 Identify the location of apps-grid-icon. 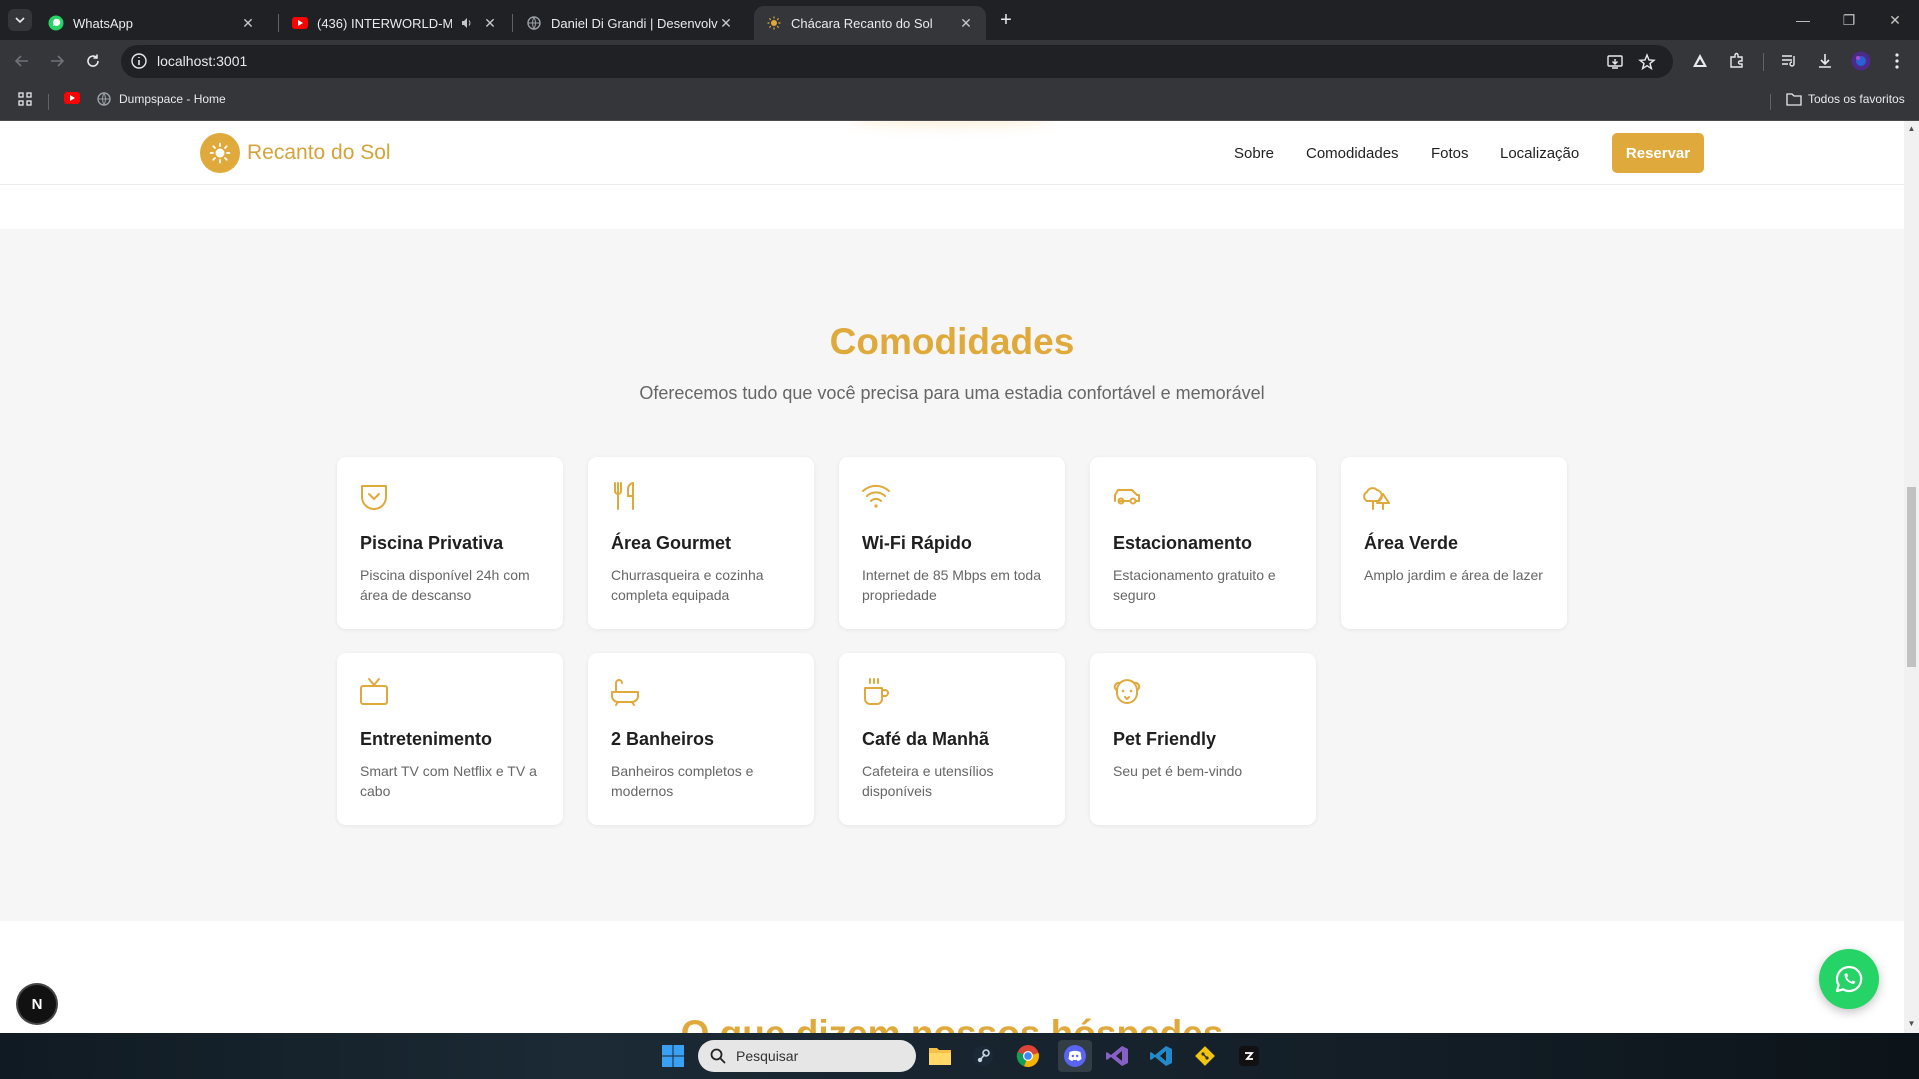
(25, 99).